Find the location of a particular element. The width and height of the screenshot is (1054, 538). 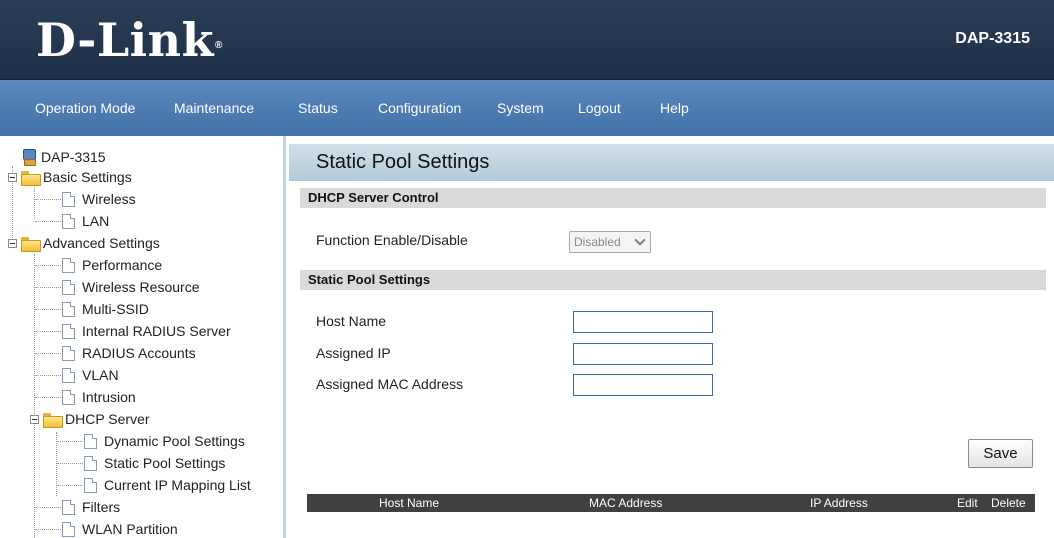

host-name-input is located at coordinates (643, 322).